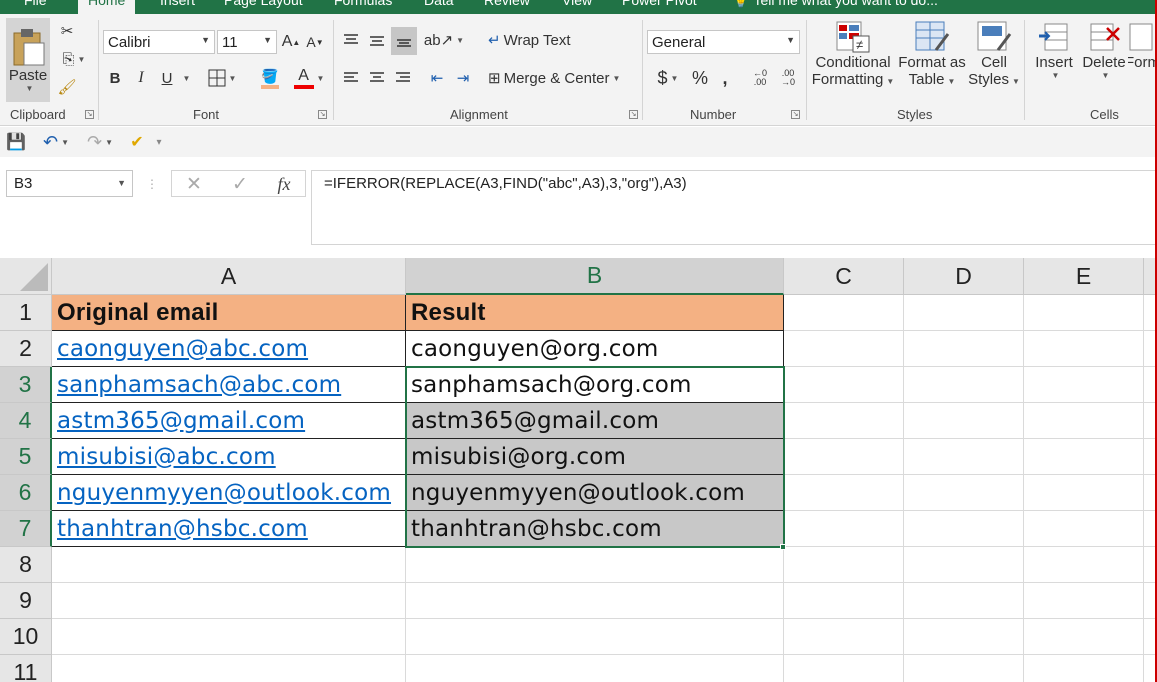 Image resolution: width=1157 pixels, height=682 pixels. What do you see at coordinates (444, 40) in the screenshot?
I see `orientation-icon: ab↗ ▼` at bounding box center [444, 40].